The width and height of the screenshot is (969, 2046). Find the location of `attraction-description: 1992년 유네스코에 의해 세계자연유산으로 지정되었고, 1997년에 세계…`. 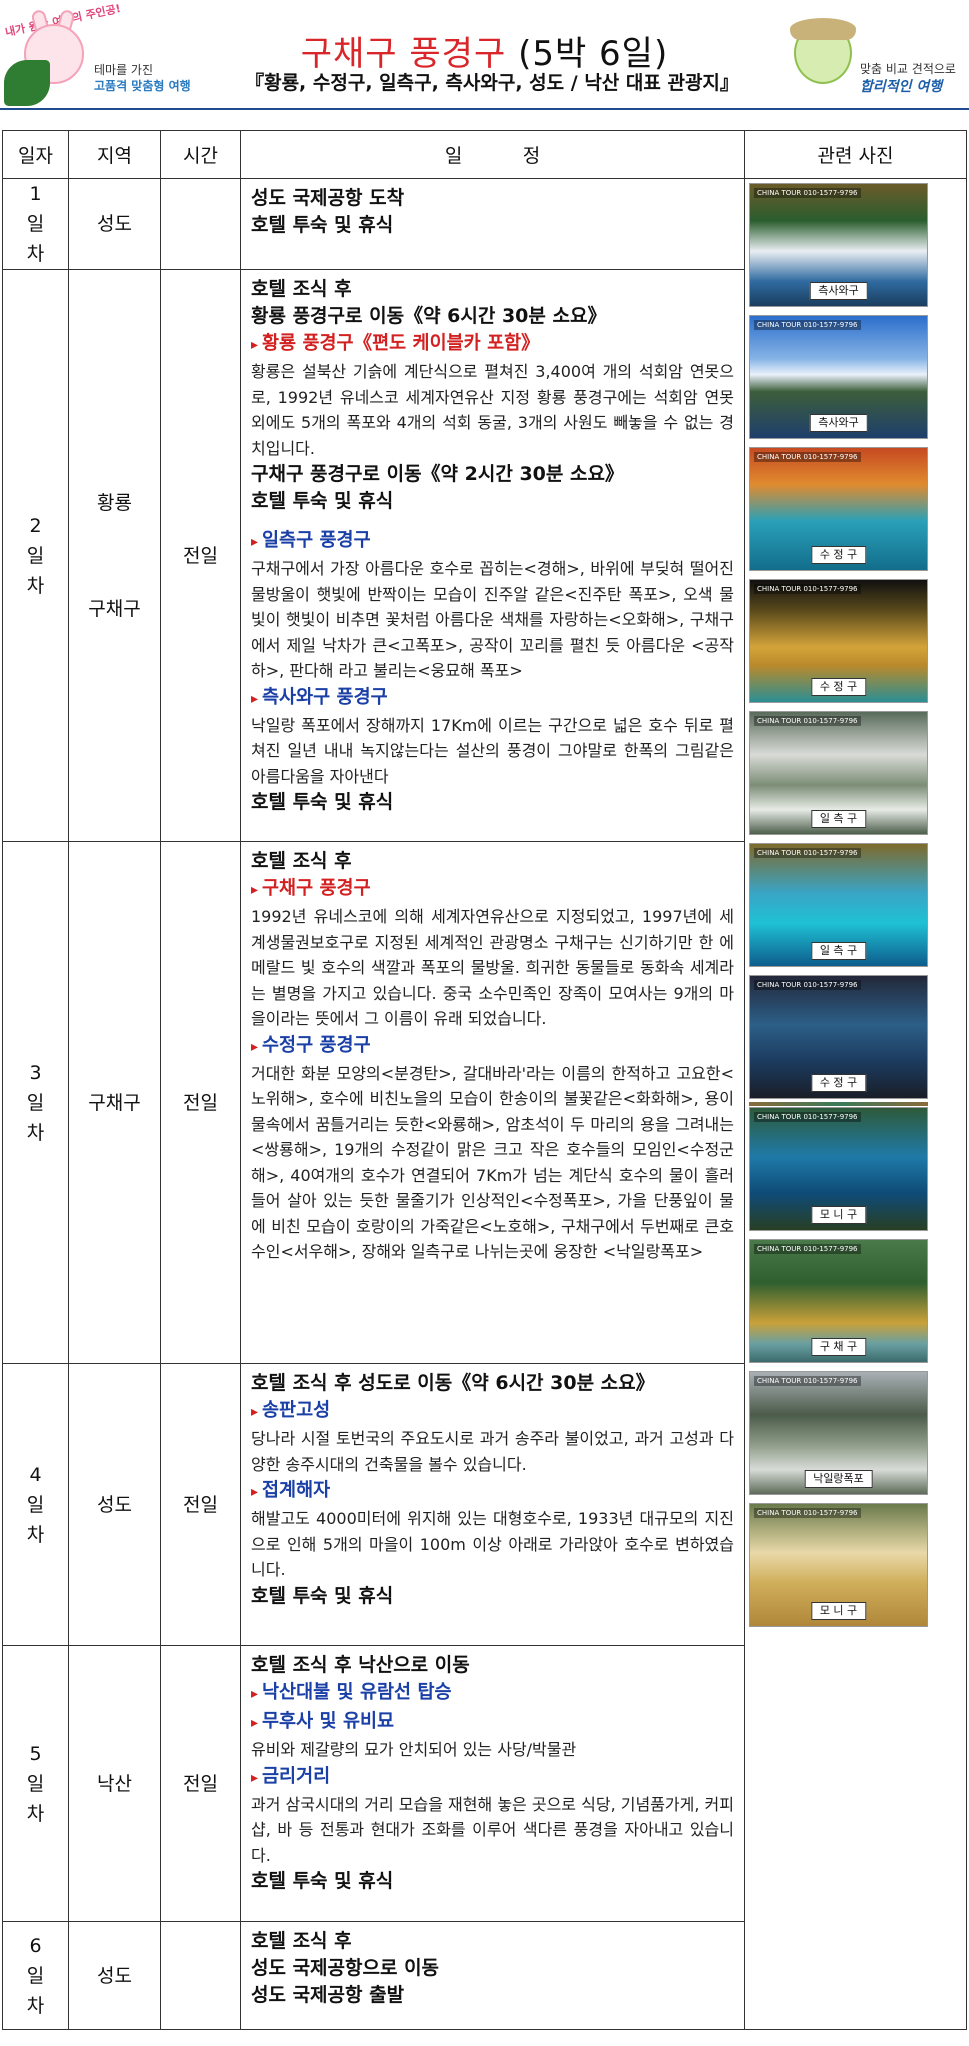

attraction-description: 1992년 유네스코에 의해 세계자연유산으로 지정되었고, 1997년에 세계… is located at coordinates (492, 967).